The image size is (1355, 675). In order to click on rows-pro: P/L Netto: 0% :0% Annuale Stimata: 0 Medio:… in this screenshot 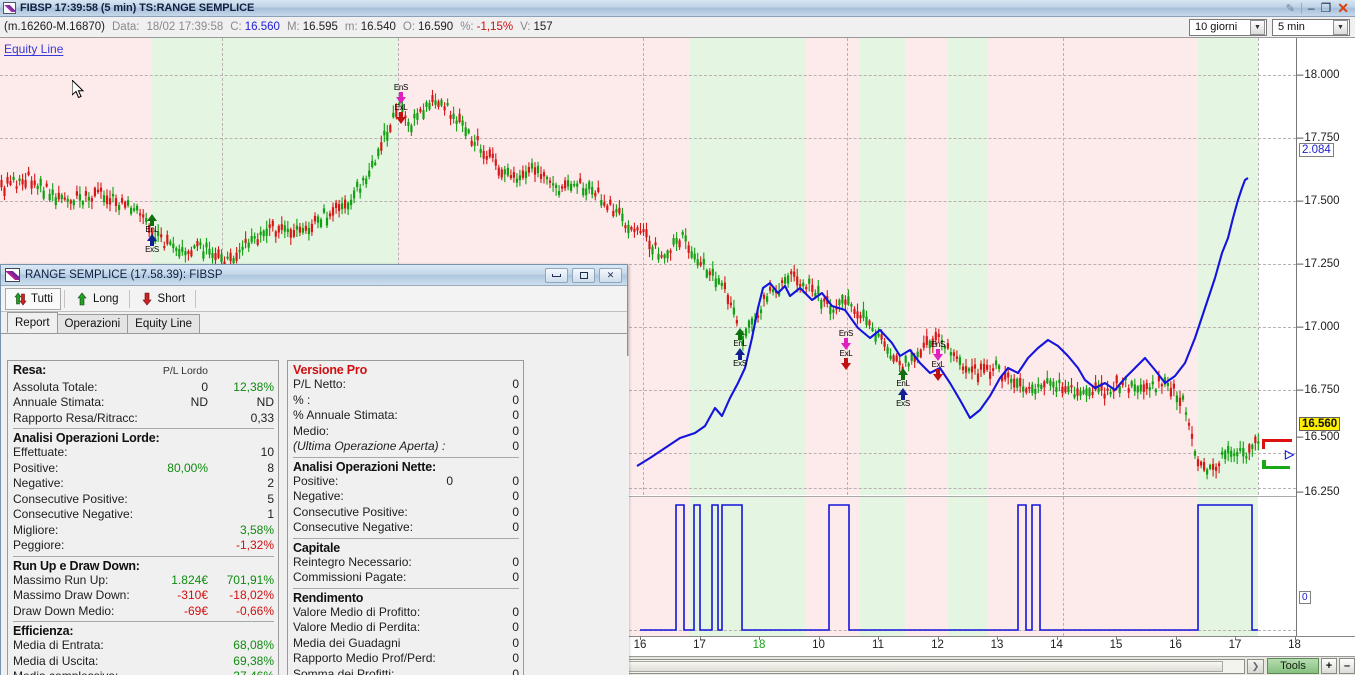, I will do `click(406, 416)`.